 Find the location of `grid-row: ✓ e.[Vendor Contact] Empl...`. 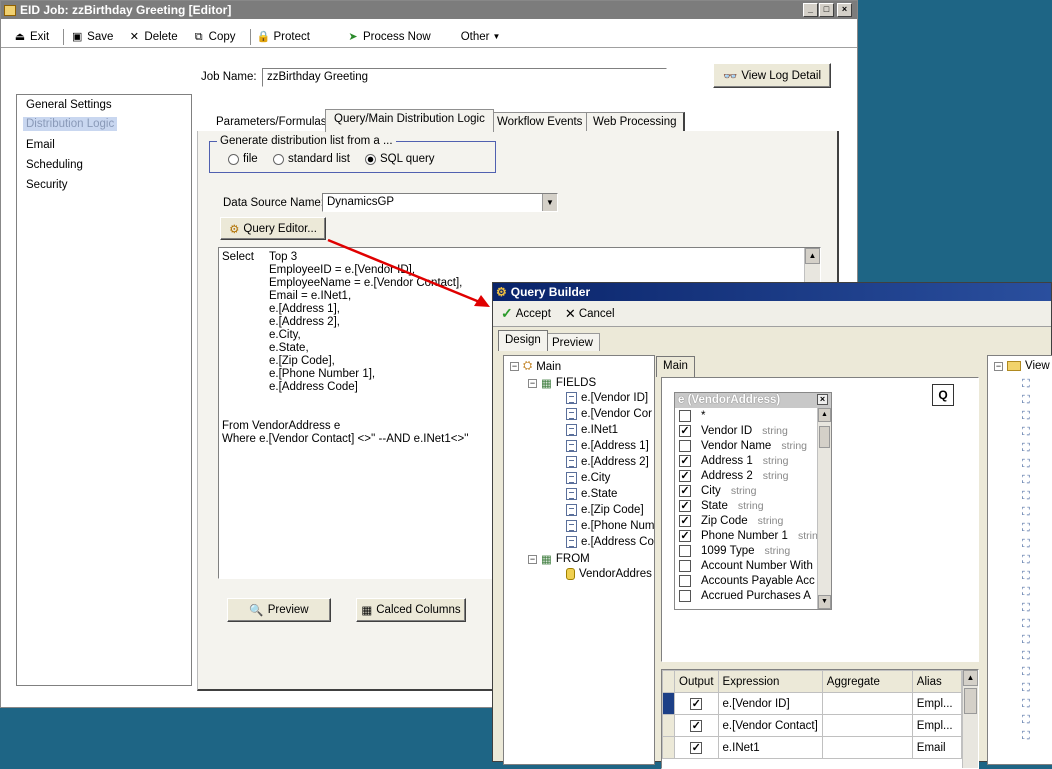

grid-row: ✓ e.[Vendor Contact] Empl... is located at coordinates (812, 725).